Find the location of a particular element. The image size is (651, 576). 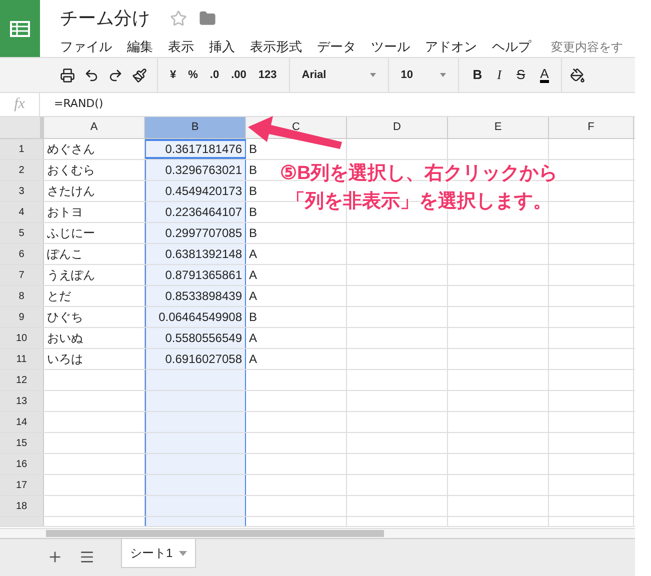

column-header: F is located at coordinates (591, 127).